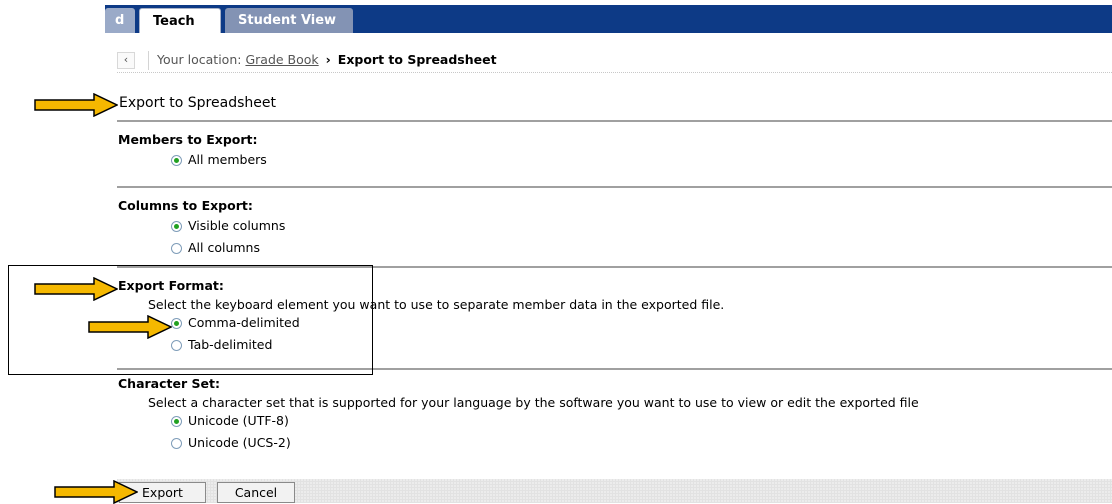  Describe the element at coordinates (281, 59) in the screenshot. I see `breadcrumb-link-grade-book: Grade Book` at that location.